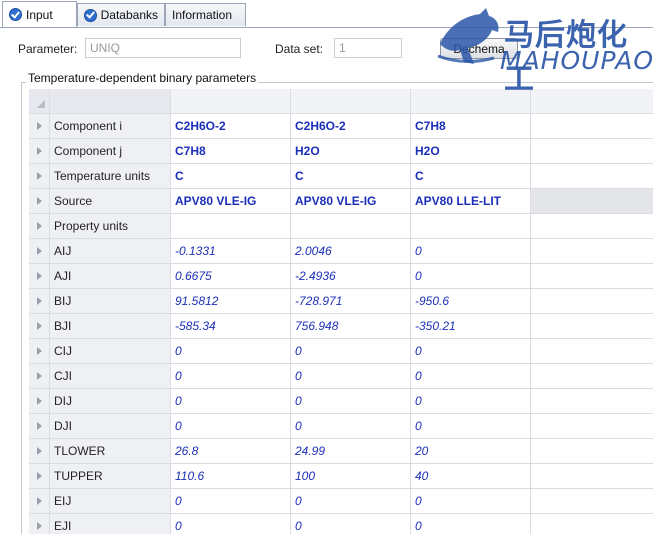  What do you see at coordinates (351, 251) in the screenshot?
I see `value-cell: 2.0046` at bounding box center [351, 251].